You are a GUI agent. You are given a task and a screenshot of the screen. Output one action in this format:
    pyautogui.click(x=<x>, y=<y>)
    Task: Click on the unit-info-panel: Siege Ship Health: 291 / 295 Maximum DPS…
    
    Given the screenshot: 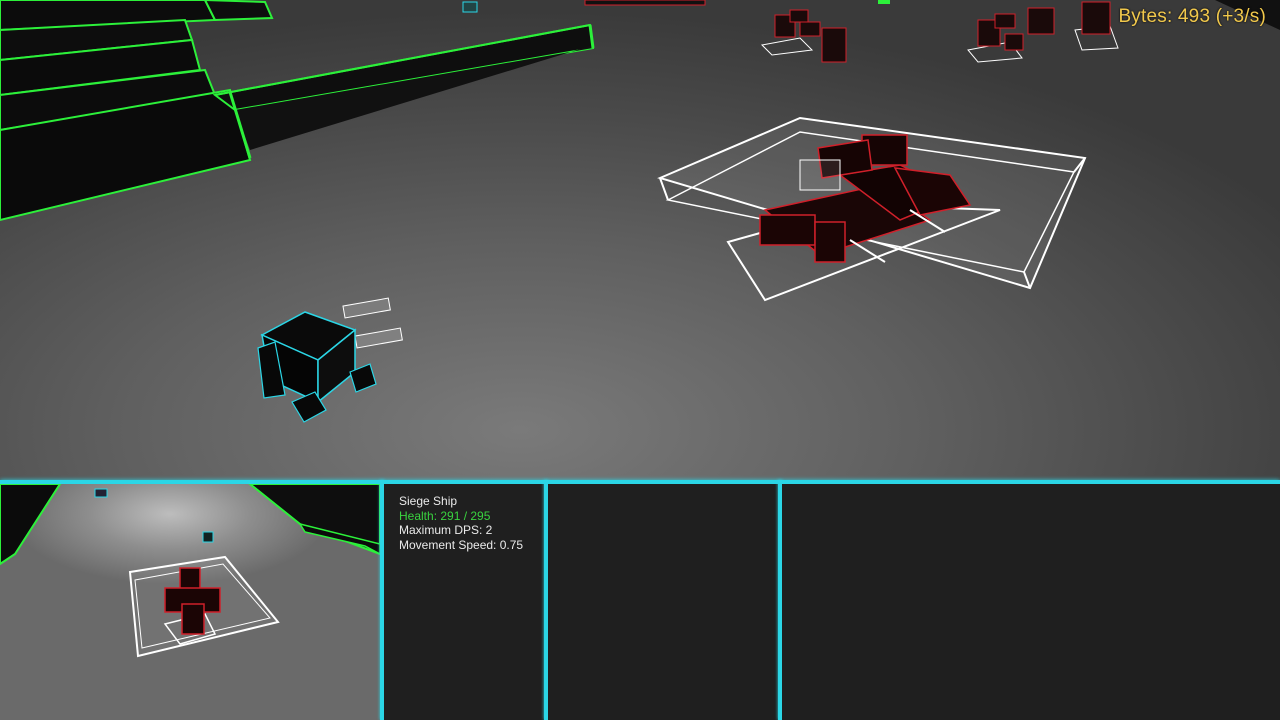 What is the action you would take?
    pyautogui.click(x=464, y=602)
    